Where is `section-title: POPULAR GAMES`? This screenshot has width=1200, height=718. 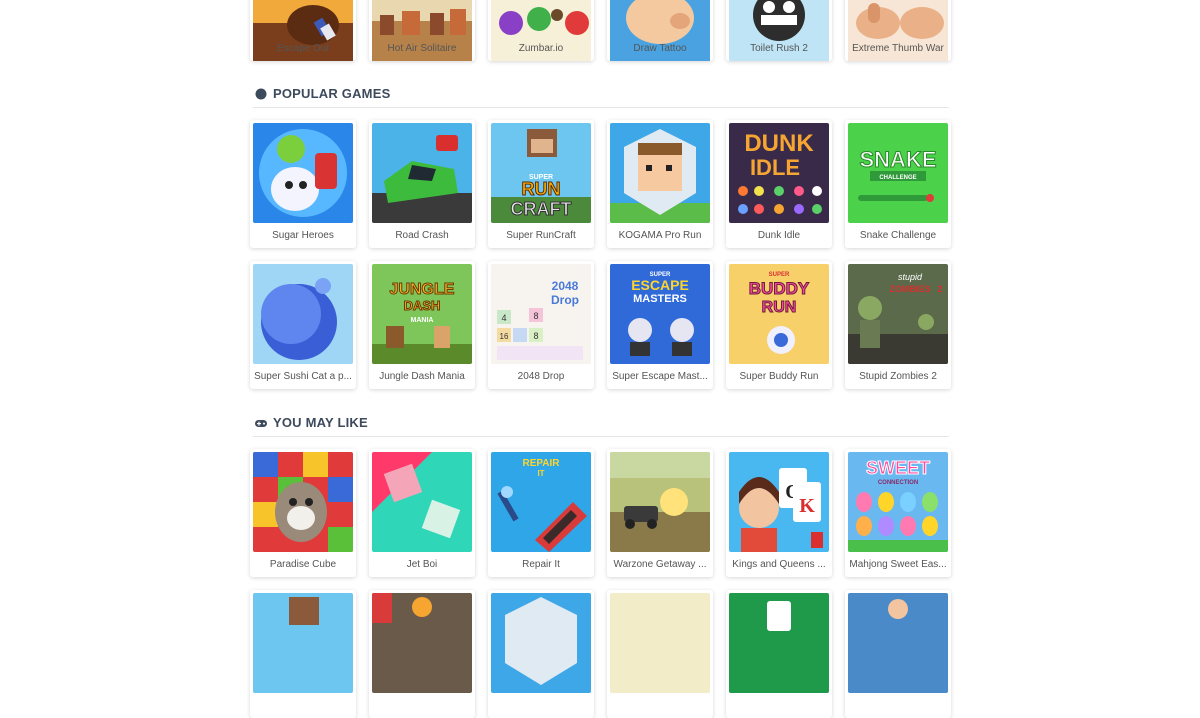 section-title: POPULAR GAMES is located at coordinates (332, 93).